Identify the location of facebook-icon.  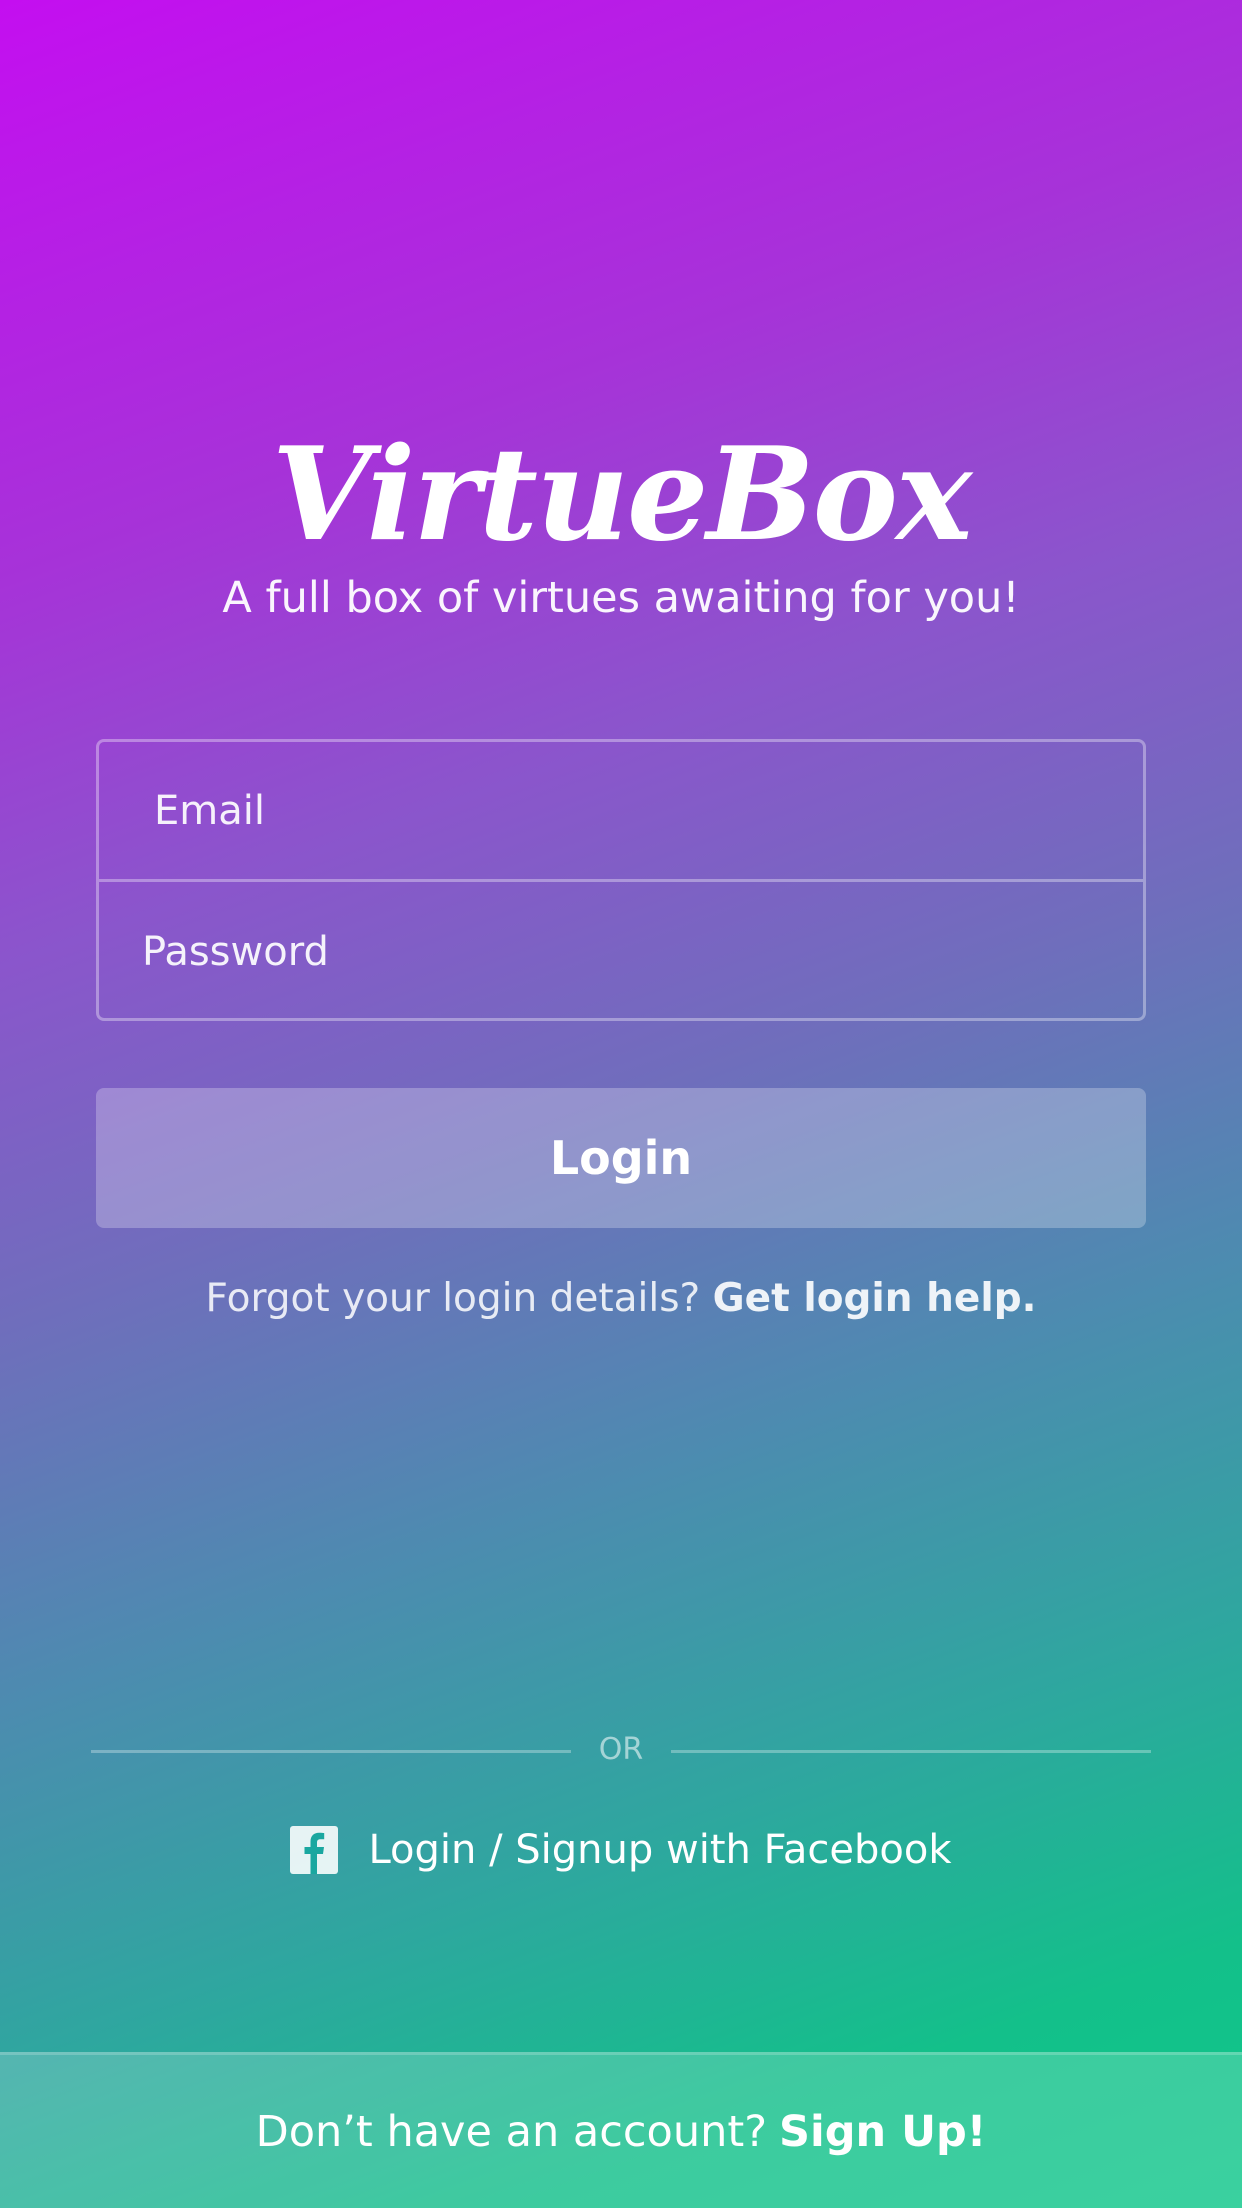
(314, 1850).